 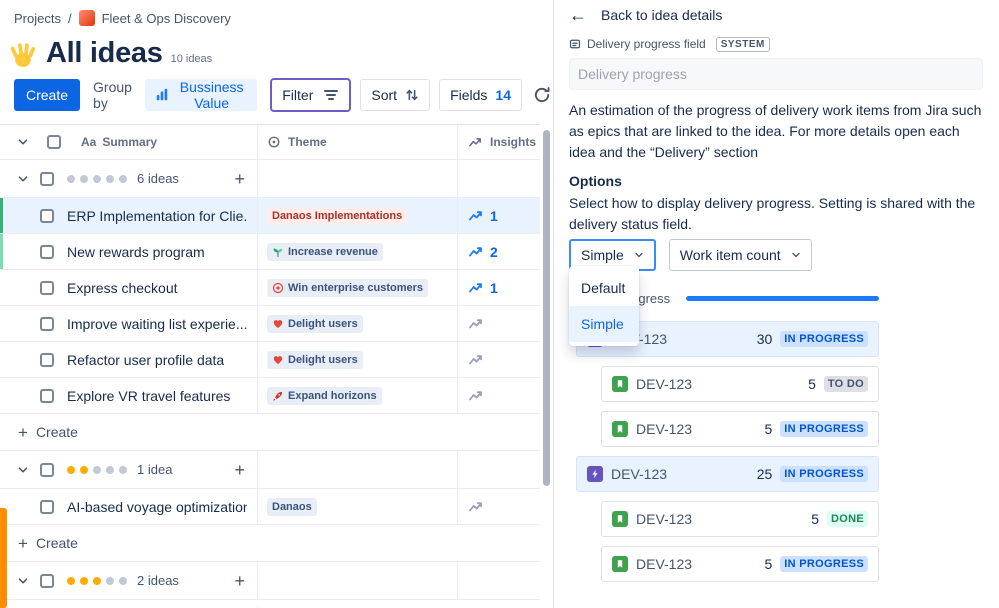 I want to click on theme-chip: Increase revenue, so click(x=325, y=251).